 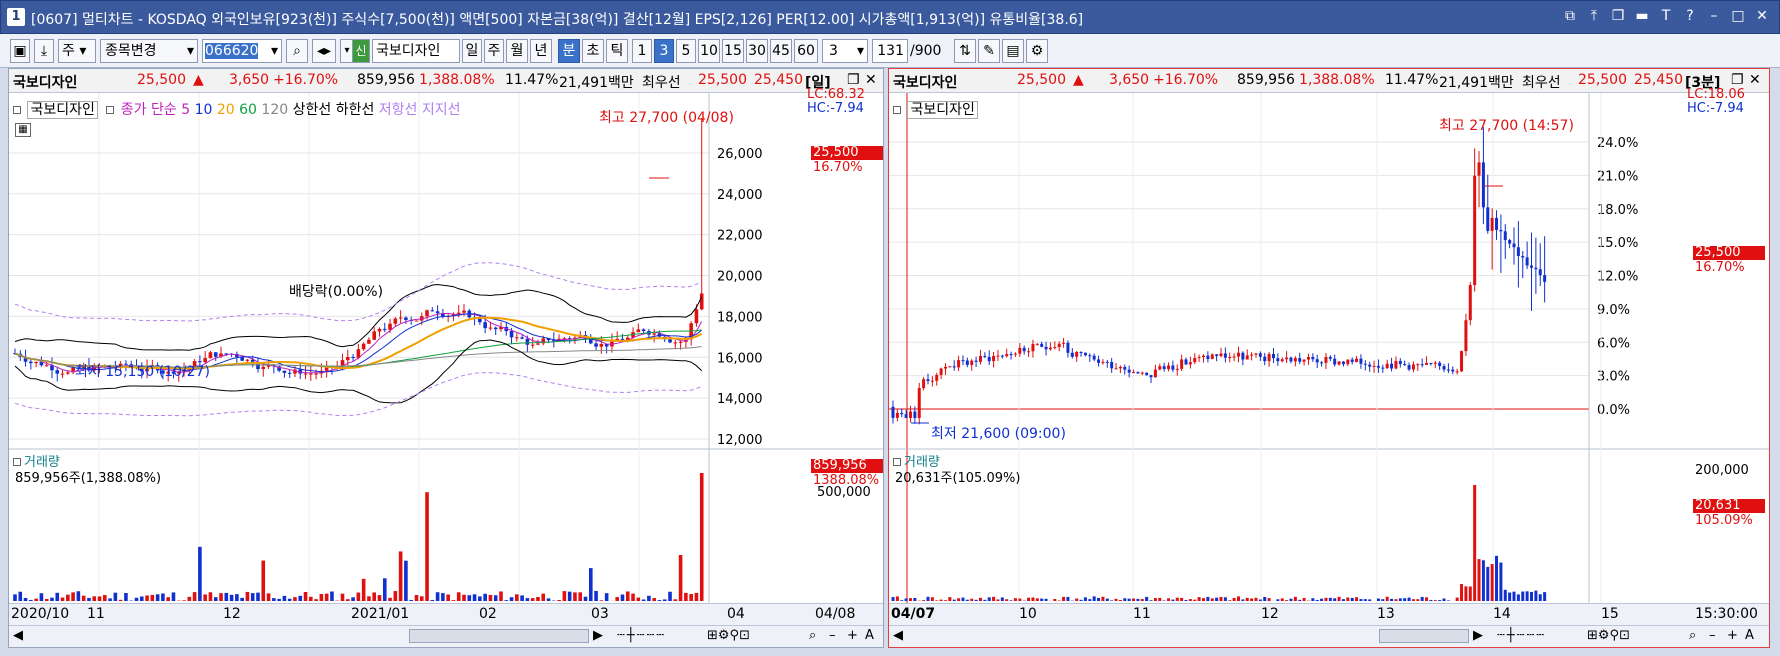 I want to click on window-controls: ⧉ ⤒ ❐ ▬ T ? – □ ✕, so click(x=1666, y=16).